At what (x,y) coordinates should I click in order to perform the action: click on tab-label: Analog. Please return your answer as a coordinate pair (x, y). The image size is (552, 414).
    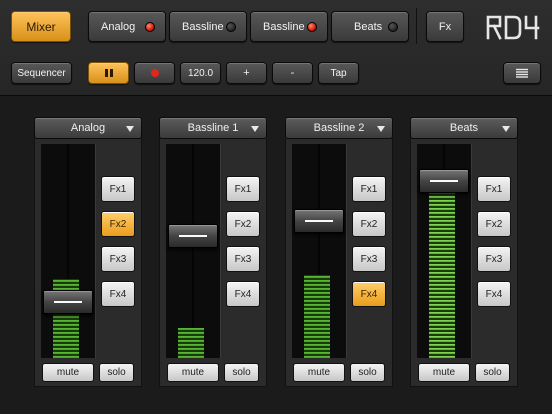
    Looking at the image, I should click on (118, 26).